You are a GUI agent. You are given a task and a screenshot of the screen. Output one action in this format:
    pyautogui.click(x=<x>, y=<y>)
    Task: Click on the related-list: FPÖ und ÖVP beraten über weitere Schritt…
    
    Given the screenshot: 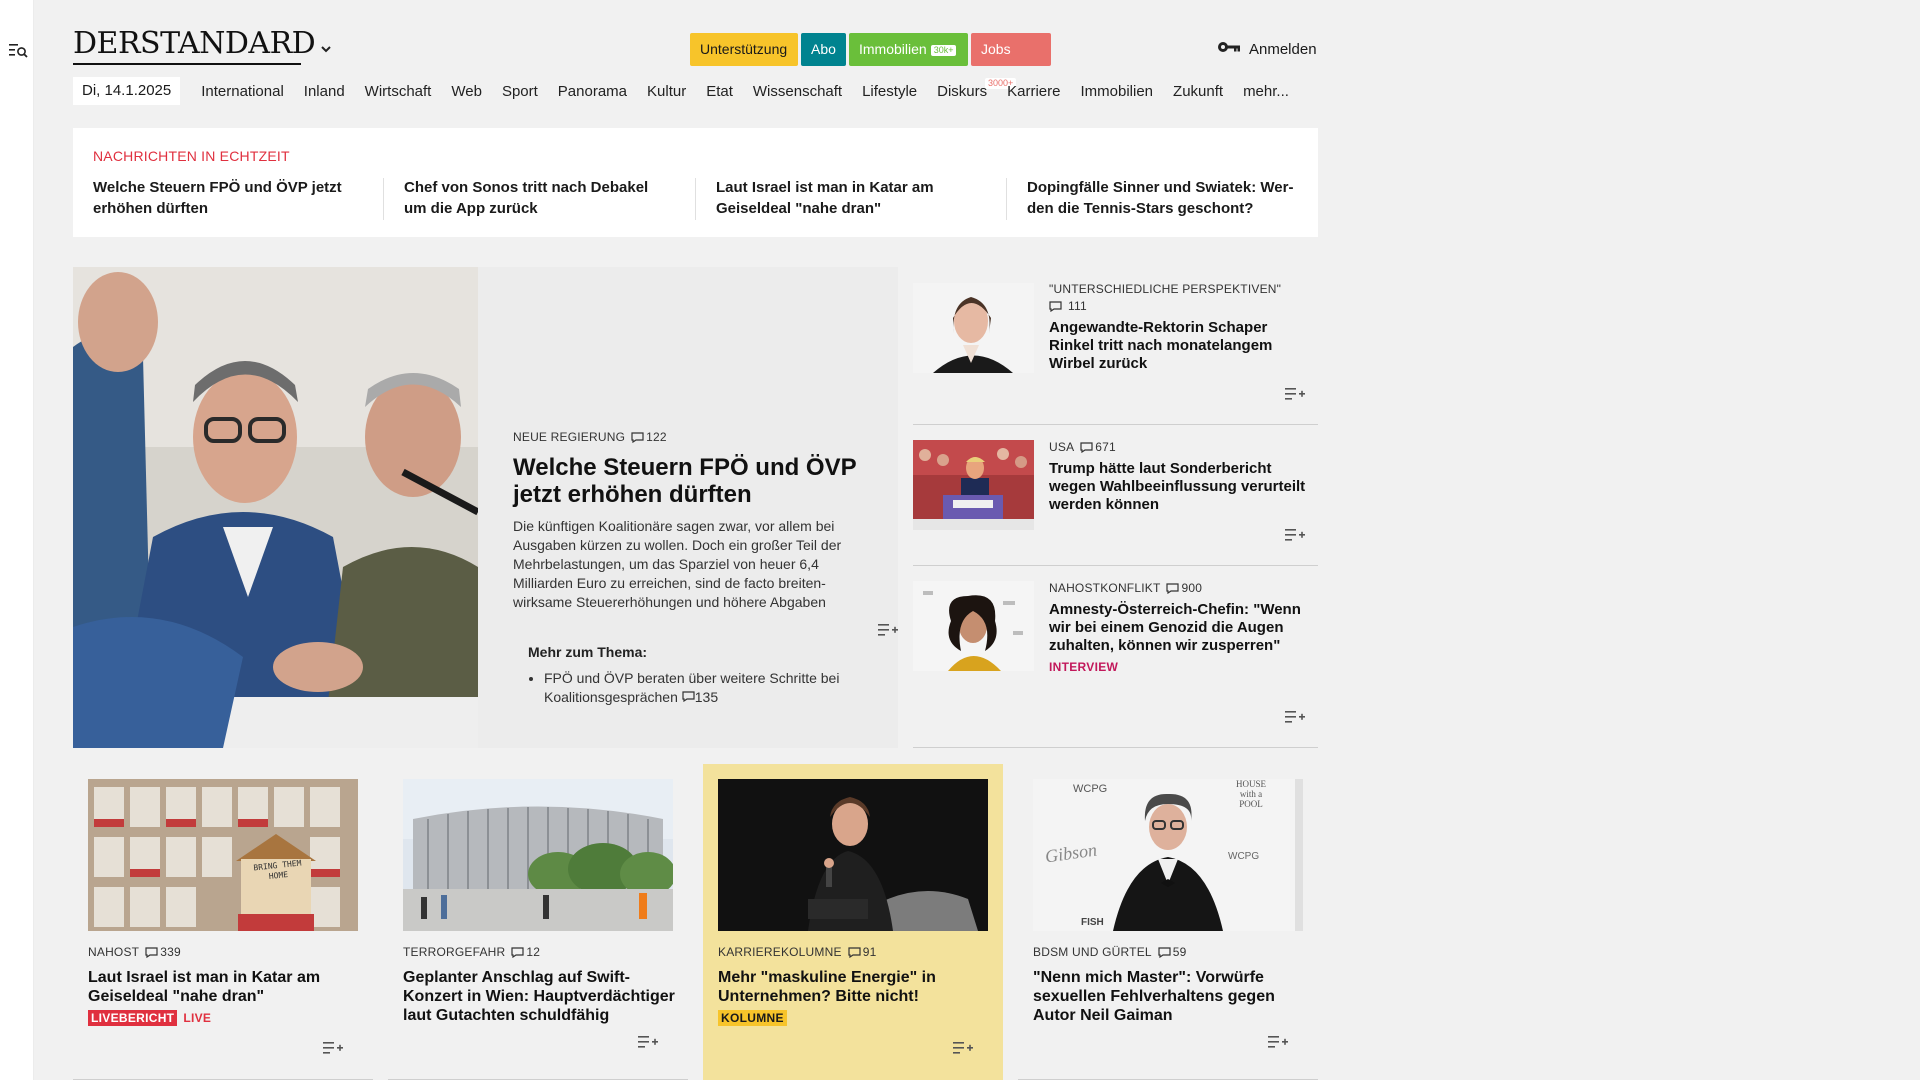 What is the action you would take?
    pyautogui.click(x=700, y=688)
    